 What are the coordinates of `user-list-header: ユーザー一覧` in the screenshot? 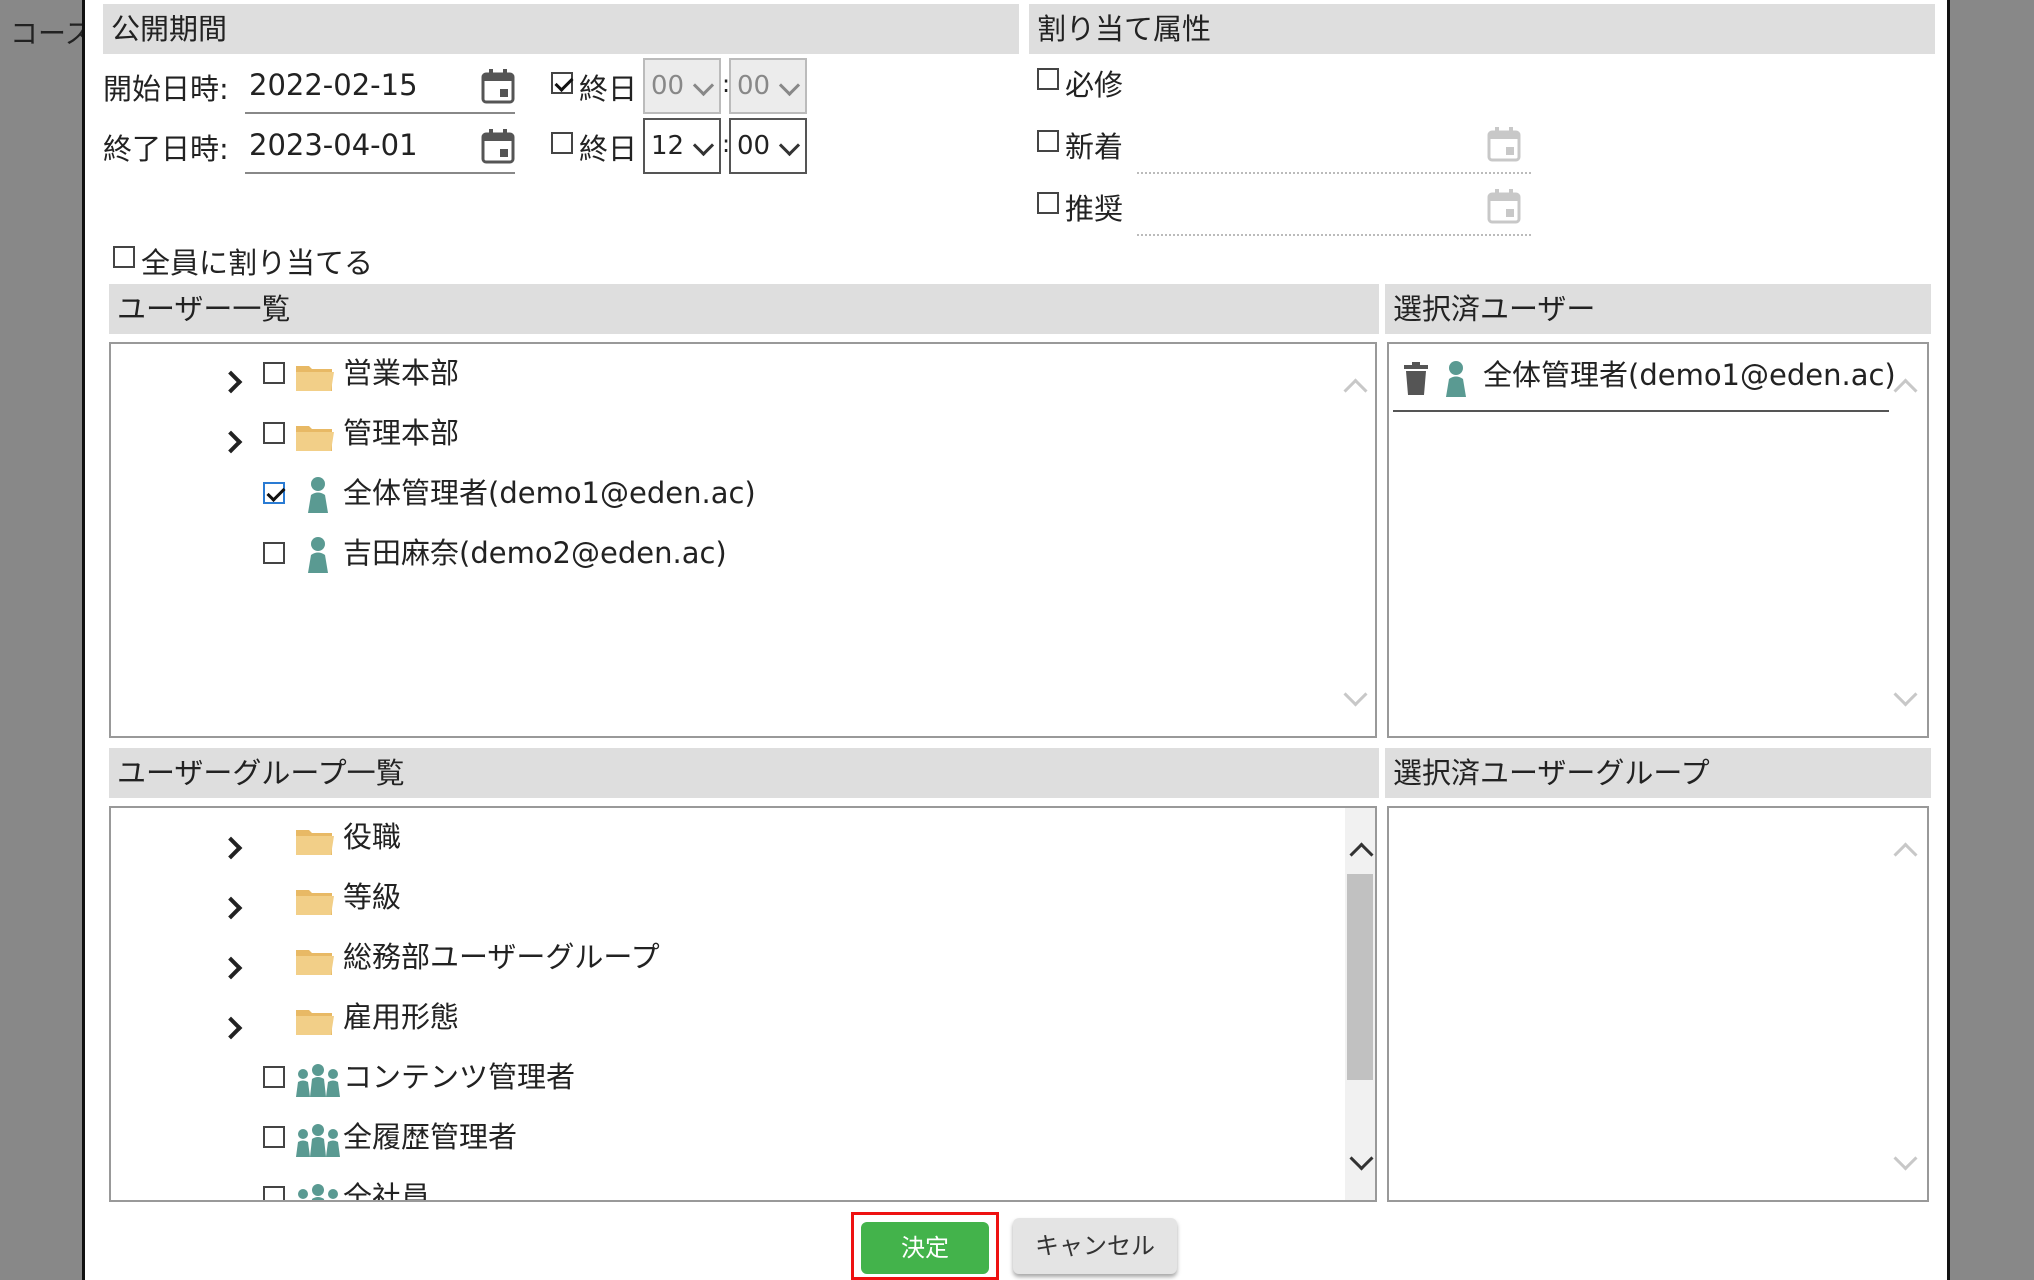 It's located at (744, 309).